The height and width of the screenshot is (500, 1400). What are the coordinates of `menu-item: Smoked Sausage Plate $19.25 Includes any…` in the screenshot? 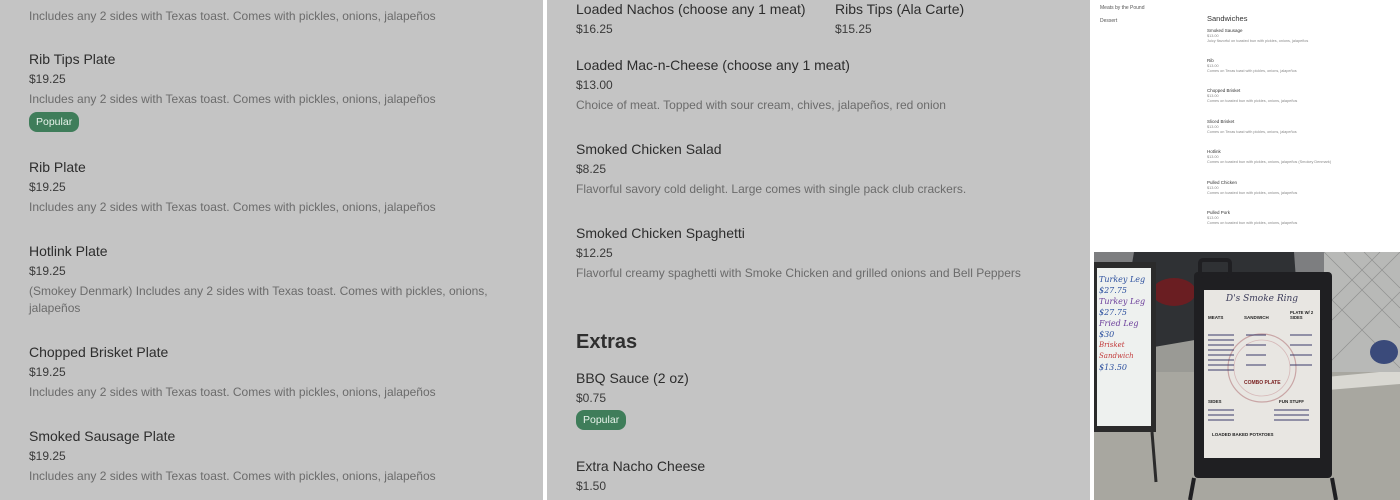 It's located at (276, 456).